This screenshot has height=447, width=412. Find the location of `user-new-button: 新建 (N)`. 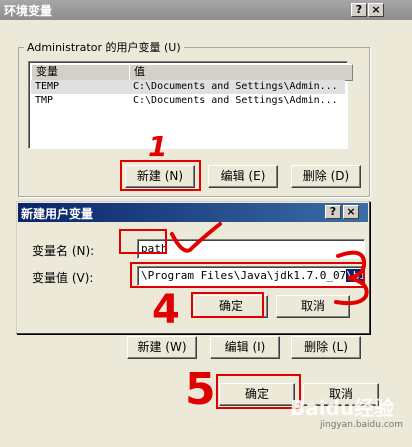

user-new-button: 新建 (N) is located at coordinates (160, 176).